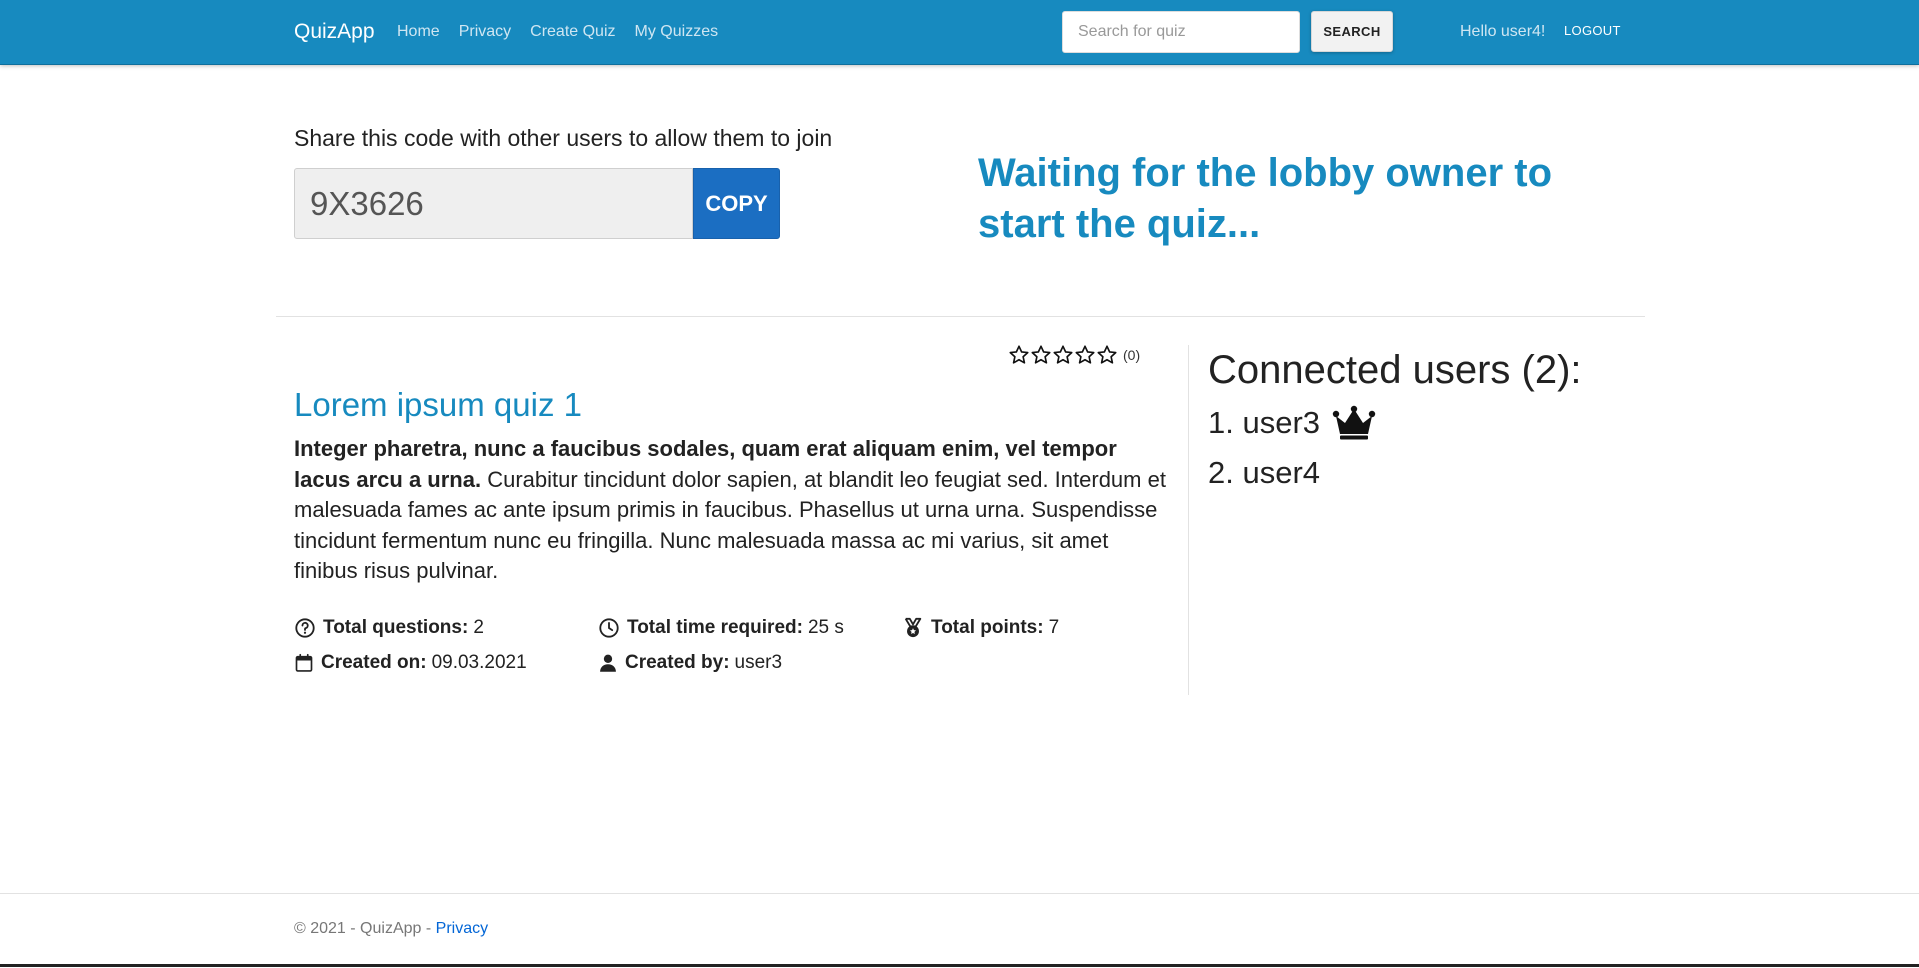 The width and height of the screenshot is (1919, 968). Describe the element at coordinates (304, 662) in the screenshot. I see `calendar-icon` at that location.